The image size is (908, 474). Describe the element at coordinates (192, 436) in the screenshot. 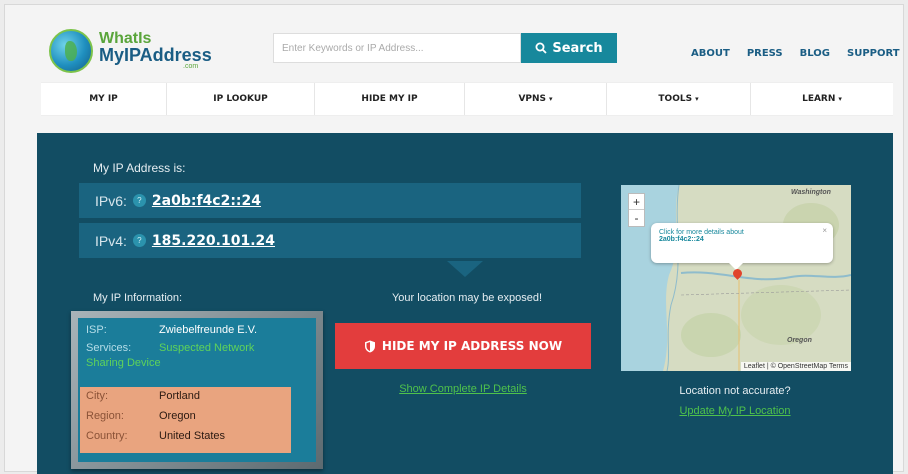

I see `country-value: United States` at that location.